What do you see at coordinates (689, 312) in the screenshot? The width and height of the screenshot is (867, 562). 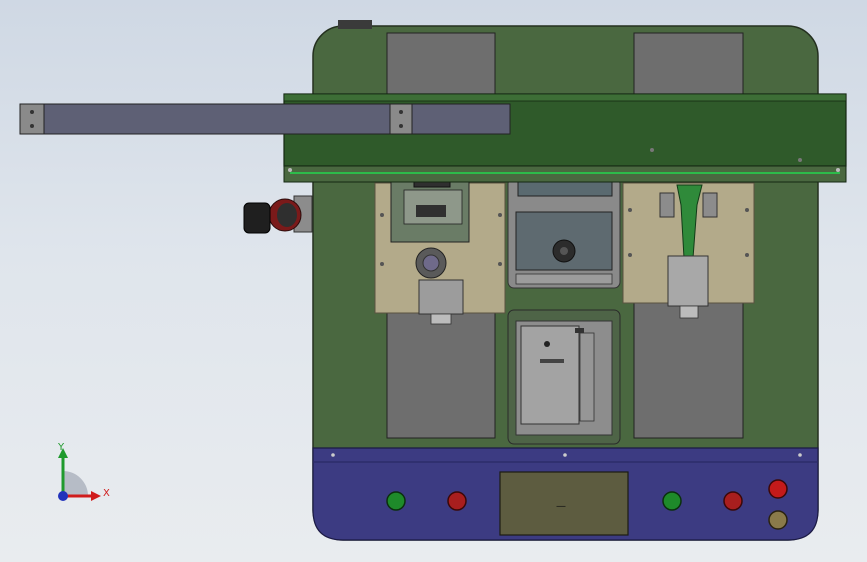 I see `right-spring-cap` at bounding box center [689, 312].